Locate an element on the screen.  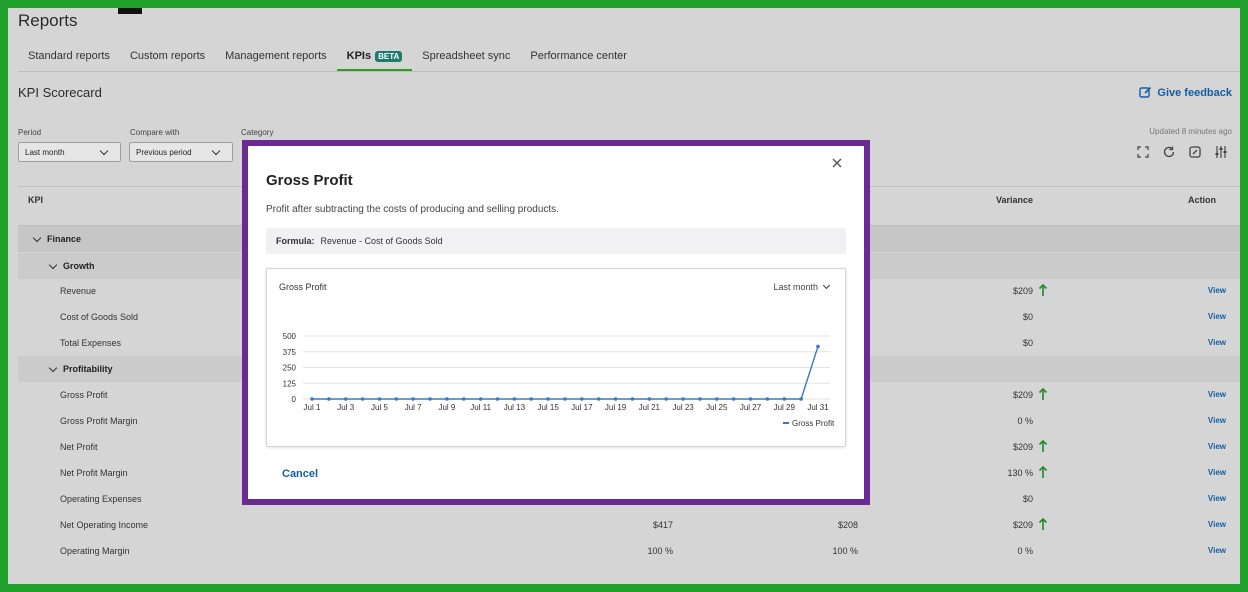
period-select: Last month is located at coordinates (69, 152).